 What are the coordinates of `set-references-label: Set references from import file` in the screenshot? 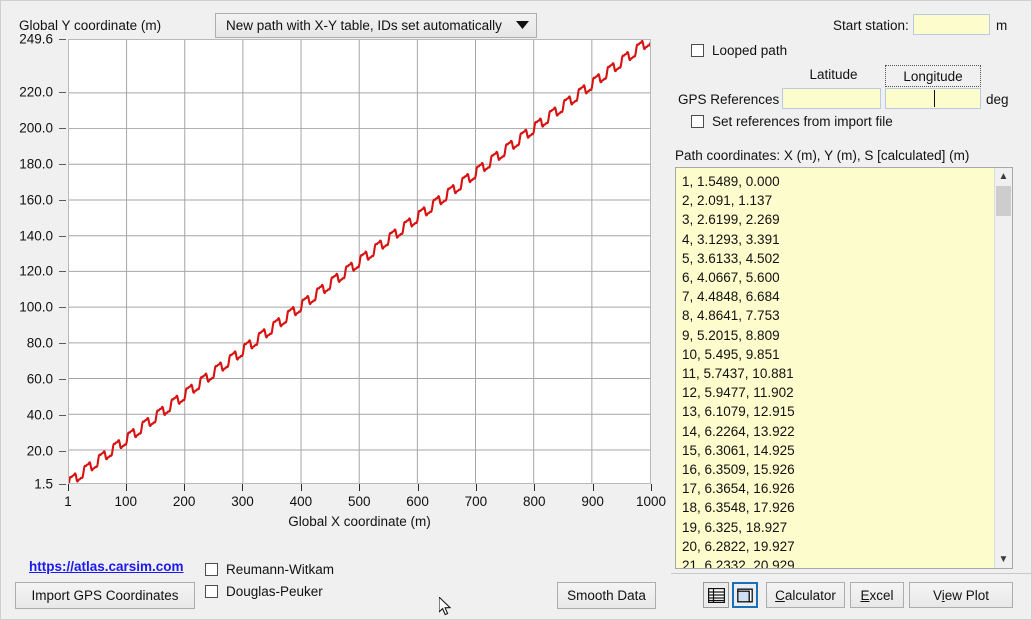 It's located at (802, 121).